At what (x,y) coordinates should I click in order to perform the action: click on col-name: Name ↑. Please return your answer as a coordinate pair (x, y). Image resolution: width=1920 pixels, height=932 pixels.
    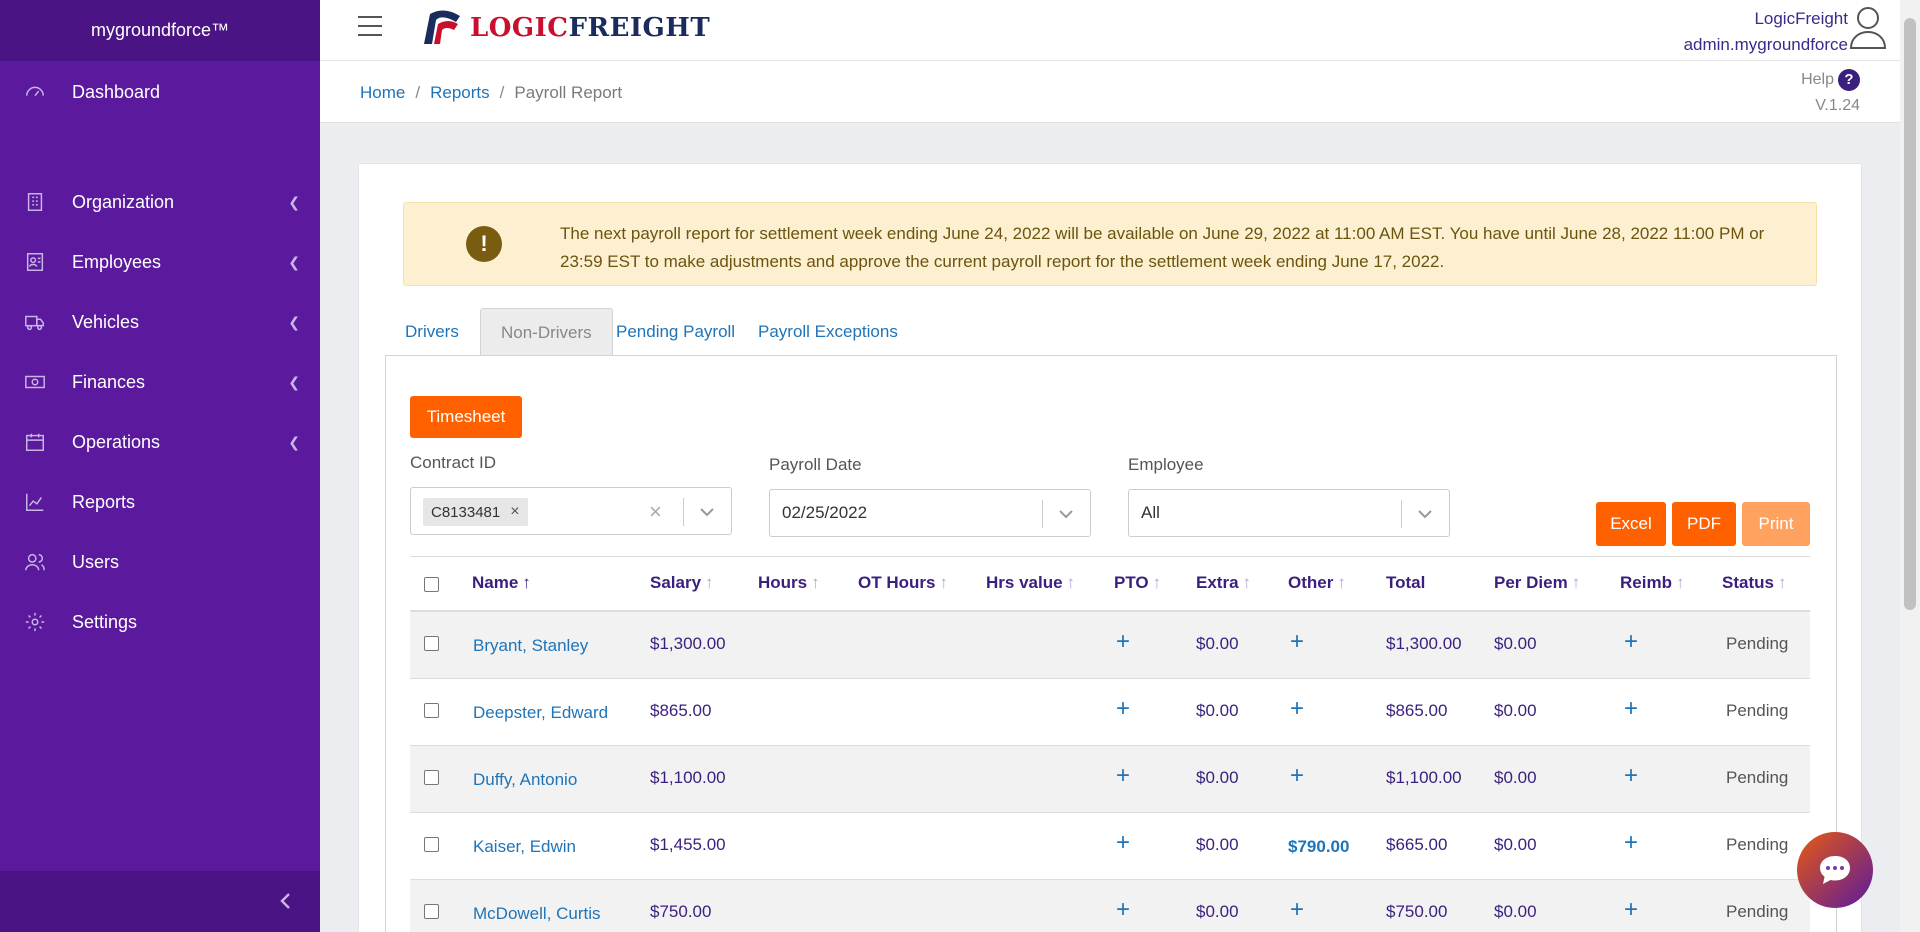
    Looking at the image, I should click on (501, 583).